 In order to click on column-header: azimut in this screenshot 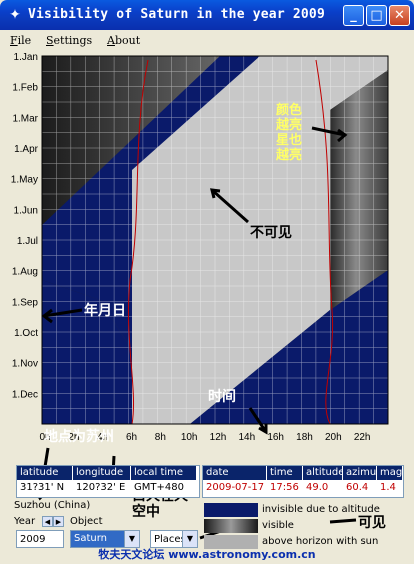, I will do `click(361, 473)`.